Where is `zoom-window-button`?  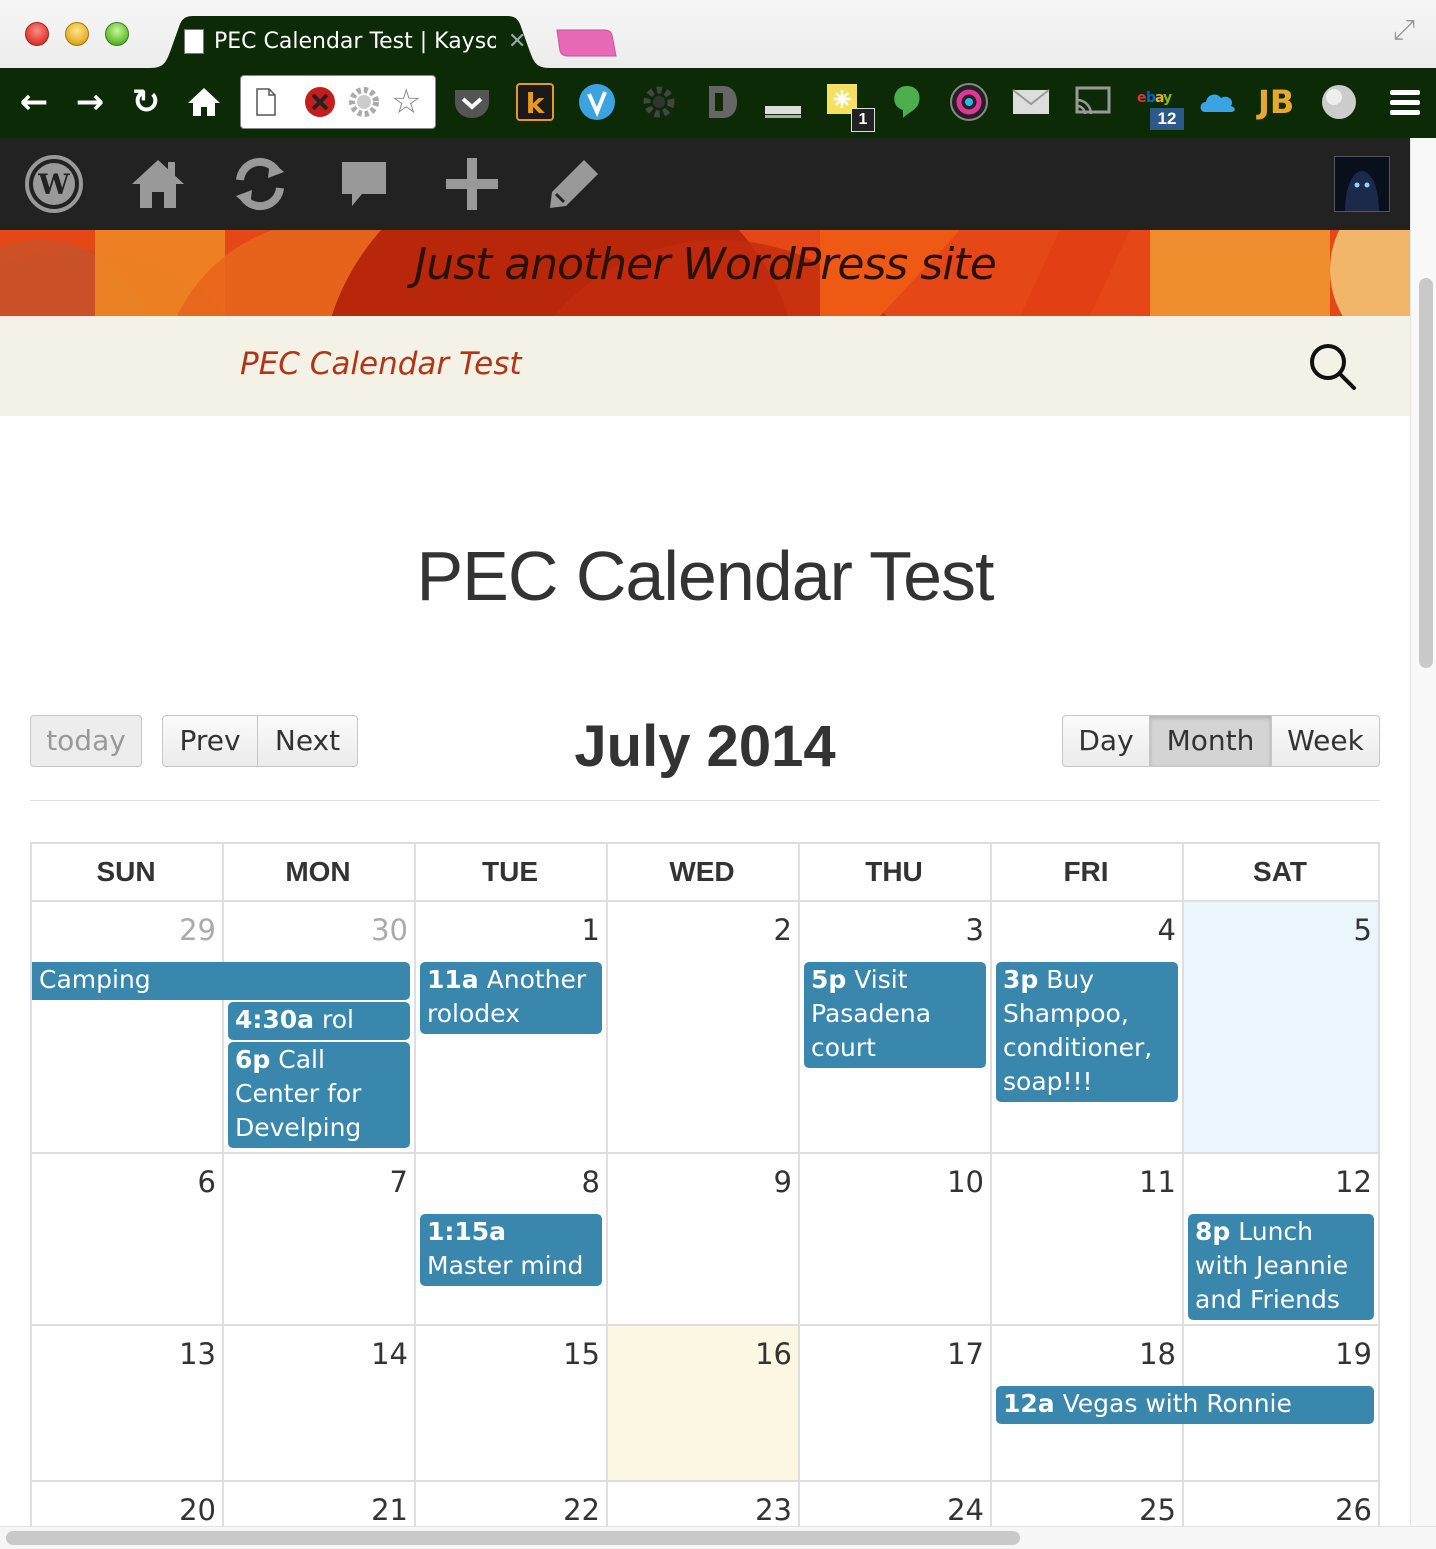 zoom-window-button is located at coordinates (117, 34).